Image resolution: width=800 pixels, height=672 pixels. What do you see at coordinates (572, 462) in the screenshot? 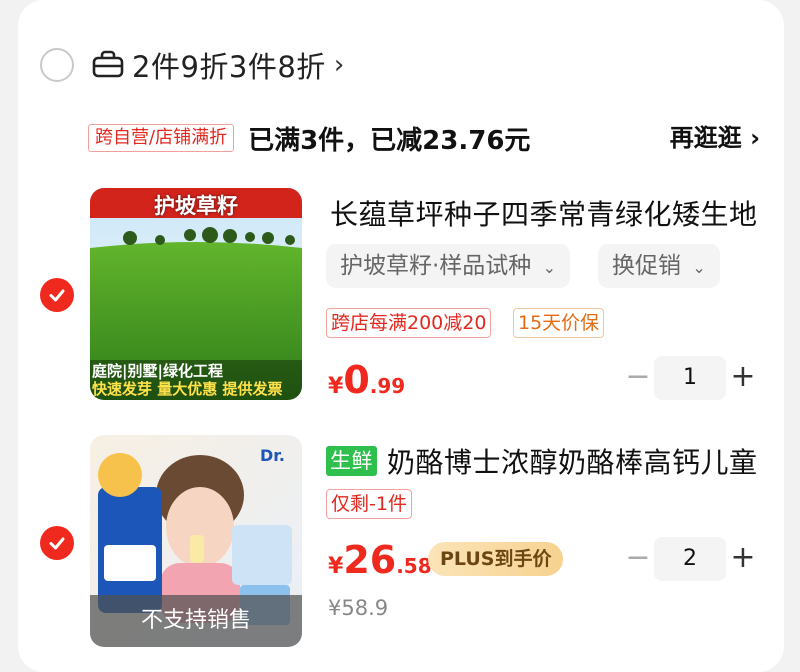
I see `product-title-text: 奶酪博士浓醇奶酪棒高钙儿童` at bounding box center [572, 462].